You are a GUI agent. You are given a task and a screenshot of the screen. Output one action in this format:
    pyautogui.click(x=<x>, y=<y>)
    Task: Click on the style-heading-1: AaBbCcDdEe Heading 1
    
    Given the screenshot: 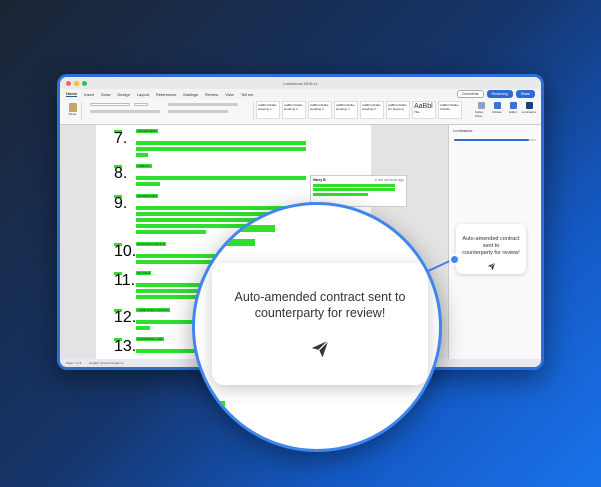 What is the action you would take?
    pyautogui.click(x=268, y=110)
    